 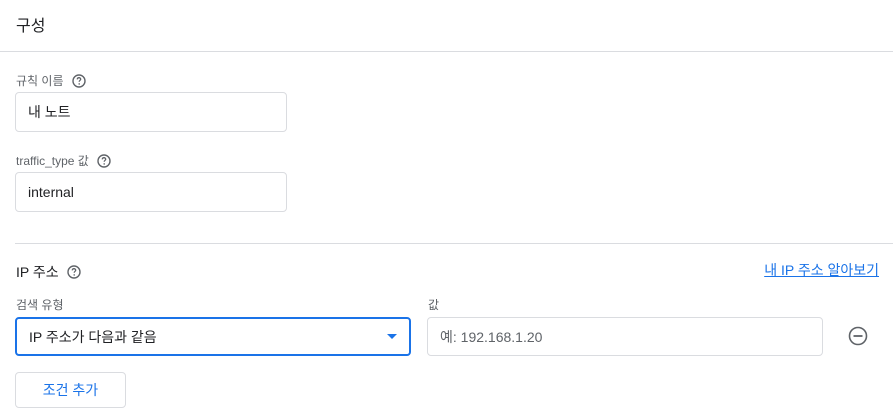 I want to click on ip-value-placeholder: 예: 192.168.1.20, so click(x=491, y=336).